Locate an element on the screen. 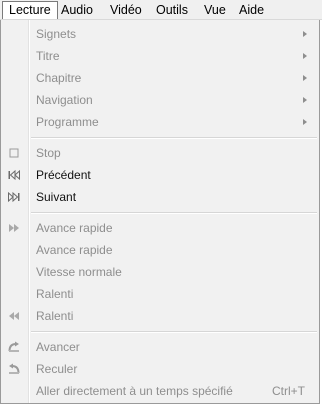 This screenshot has width=322, height=404. menu-item-stop: Stop is located at coordinates (160, 153).